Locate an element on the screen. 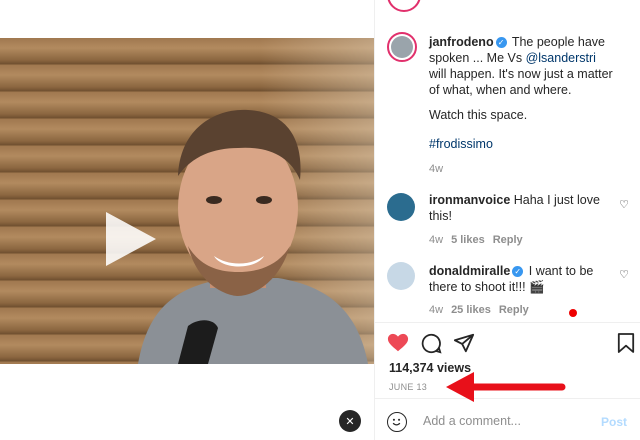 This screenshot has height=440, width=640. mention-link: @lsanderstri is located at coordinates (561, 58).